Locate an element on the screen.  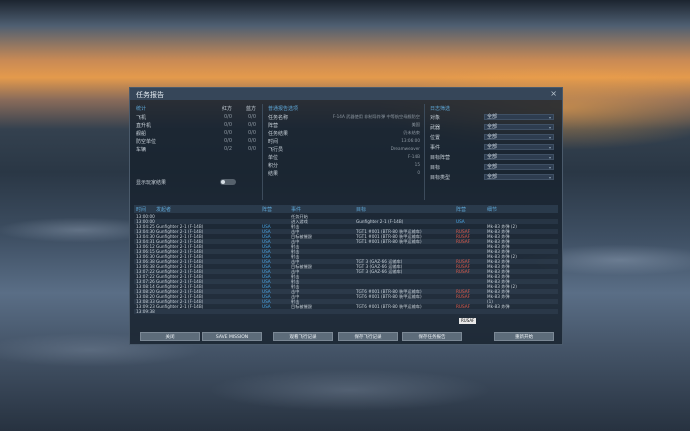
stats-row-red: 0/2 is located at coordinates (227, 149).